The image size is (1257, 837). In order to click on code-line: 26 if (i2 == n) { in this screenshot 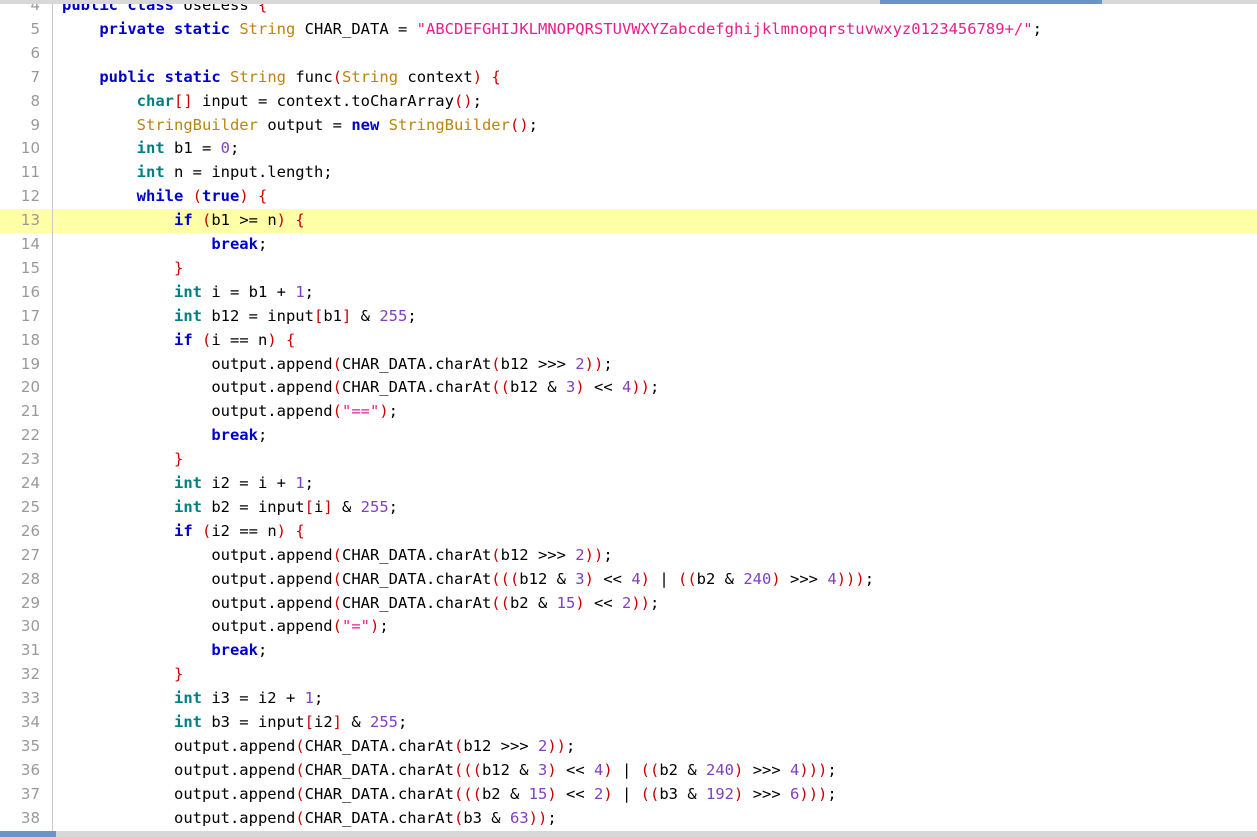, I will do `click(628, 532)`.